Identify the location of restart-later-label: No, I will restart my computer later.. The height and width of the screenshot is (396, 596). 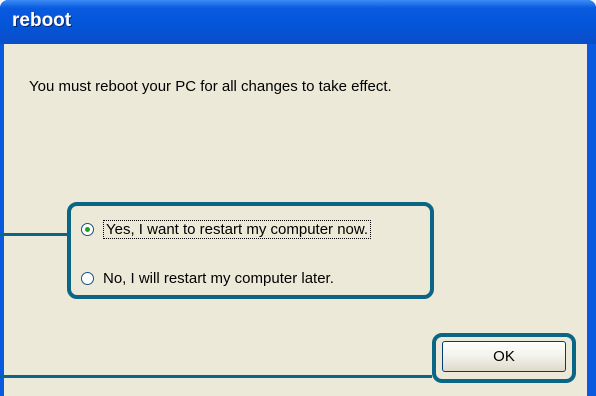
(218, 278).